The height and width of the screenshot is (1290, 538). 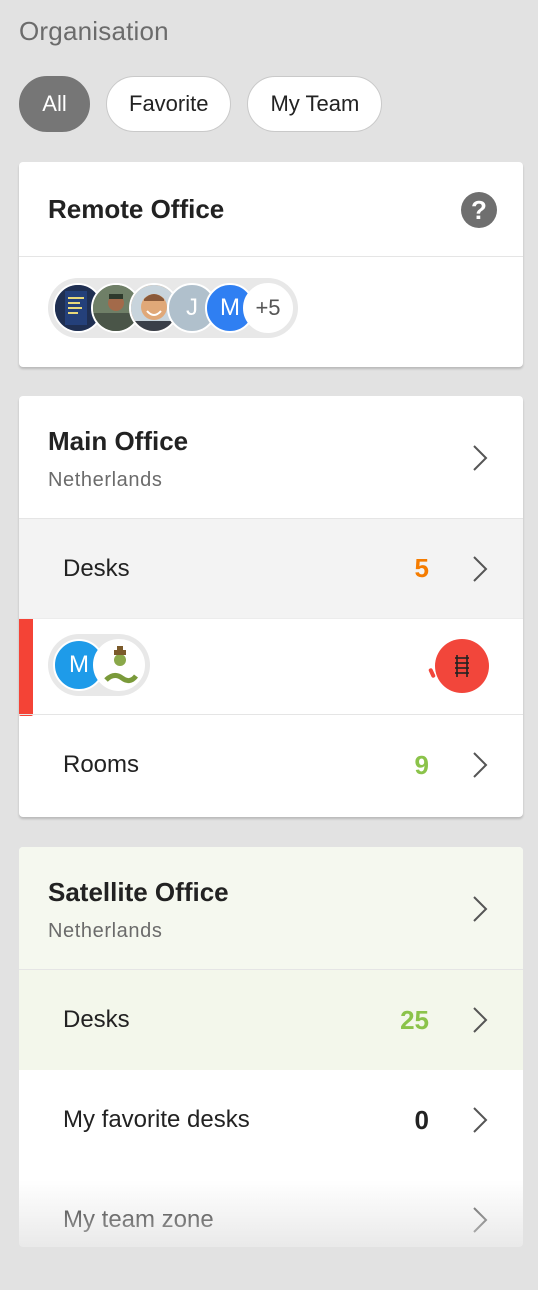 I want to click on main-office-subtitle: Netherlands, so click(x=105, y=480).